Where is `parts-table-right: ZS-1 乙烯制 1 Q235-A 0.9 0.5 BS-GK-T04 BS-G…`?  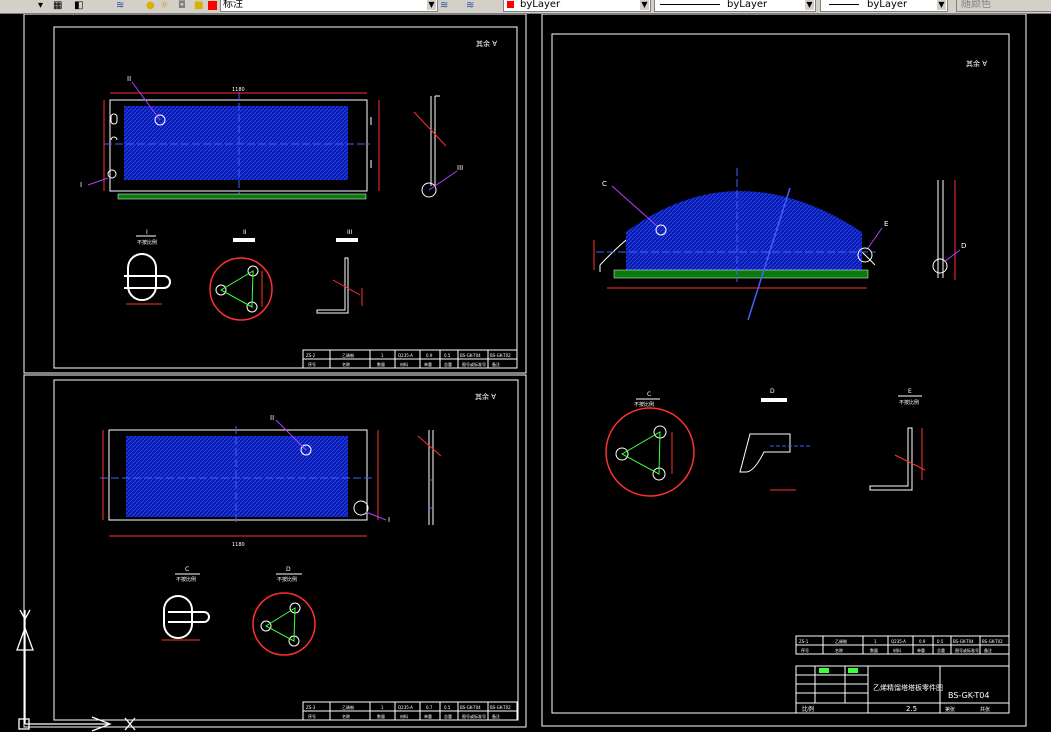 parts-table-right: ZS-1 乙烯制 1 Q235-A 0.9 0.5 BS-GK-T04 BS-G… is located at coordinates (902, 645).